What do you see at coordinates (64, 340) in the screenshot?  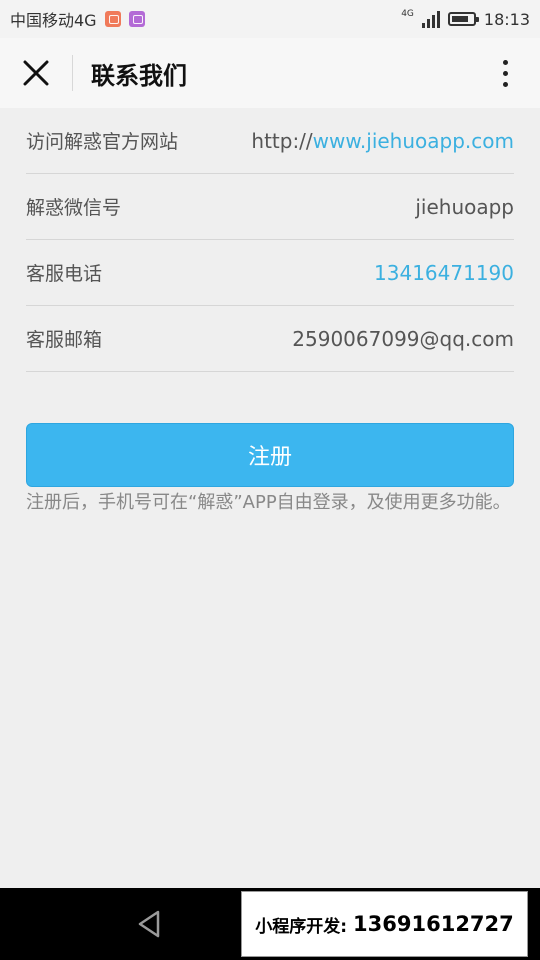 I see `email-label: 客服邮箱` at bounding box center [64, 340].